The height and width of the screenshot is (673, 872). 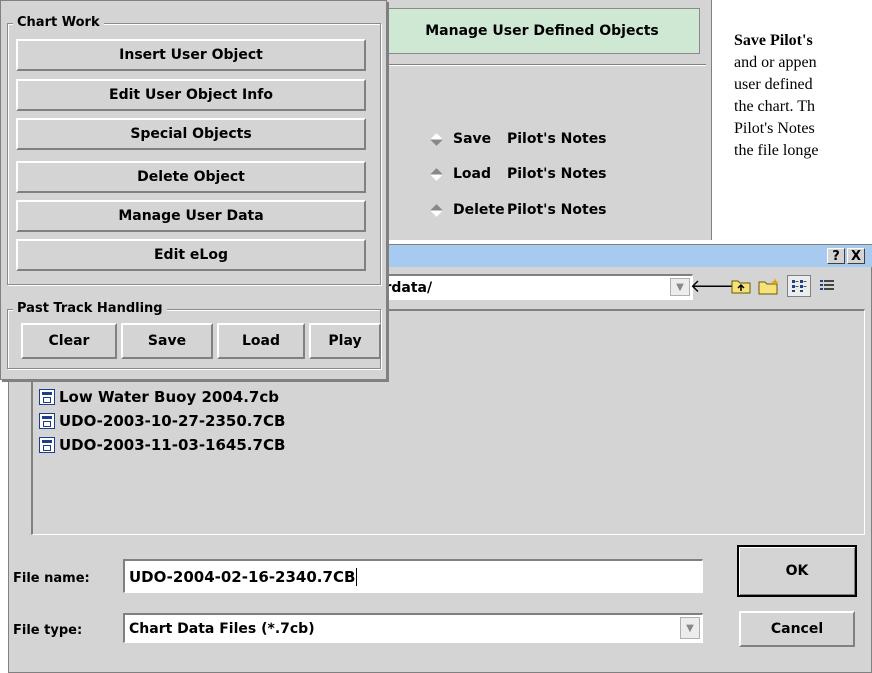 I want to click on delete-object-button: Delete Object, so click(x=191, y=177).